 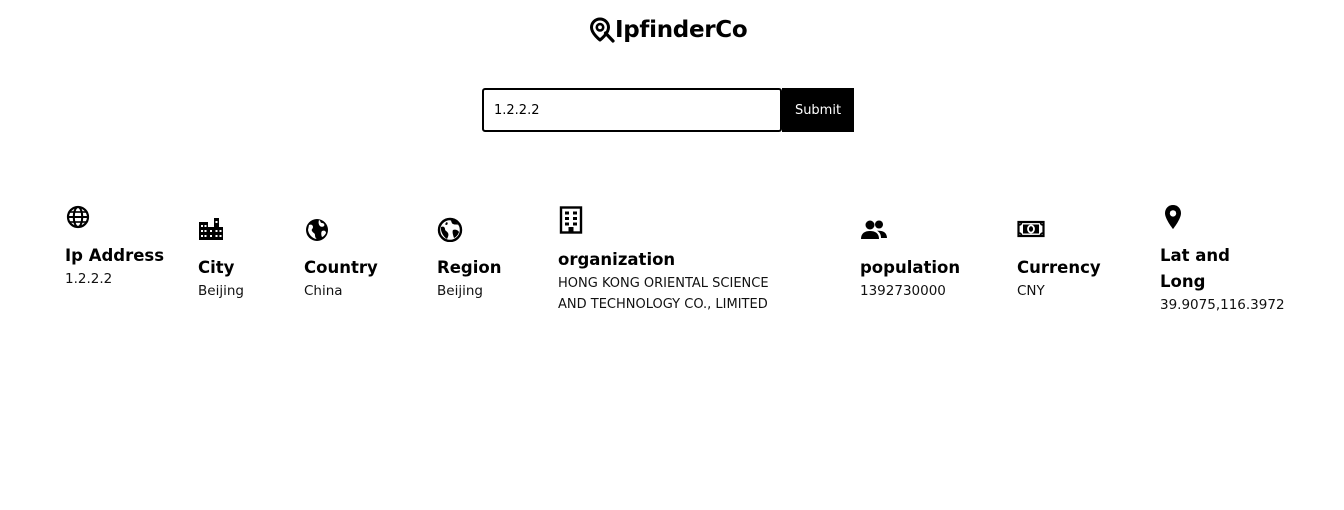 What do you see at coordinates (818, 110) in the screenshot?
I see `submit-button: Submit` at bounding box center [818, 110].